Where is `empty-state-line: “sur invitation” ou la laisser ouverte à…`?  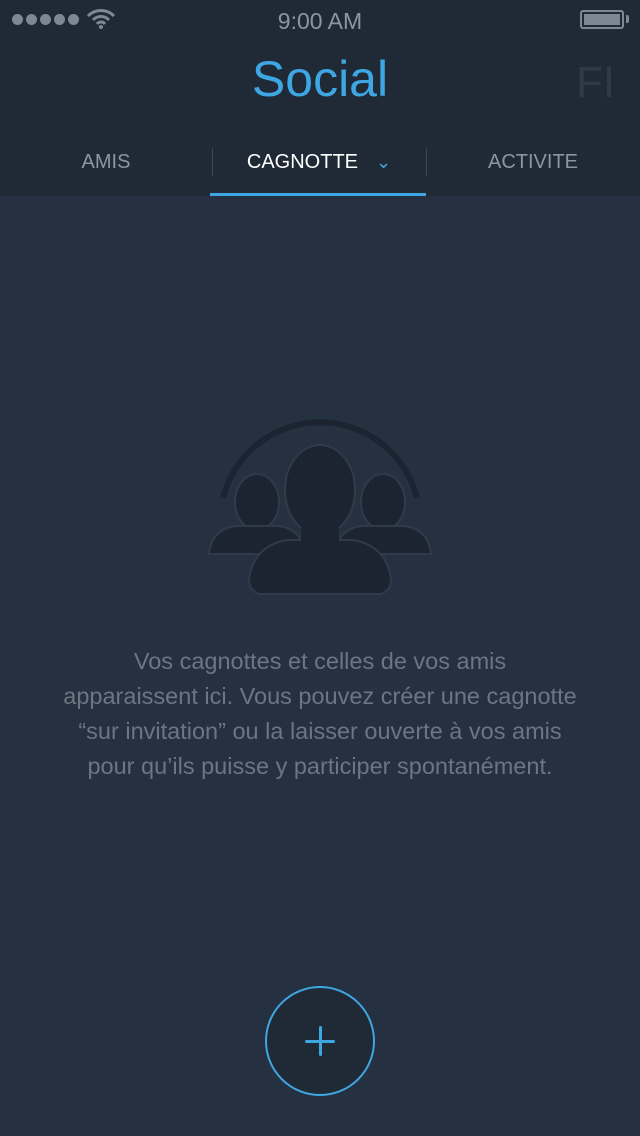 empty-state-line: “sur invitation” ou la laisser ouverte à… is located at coordinates (320, 731).